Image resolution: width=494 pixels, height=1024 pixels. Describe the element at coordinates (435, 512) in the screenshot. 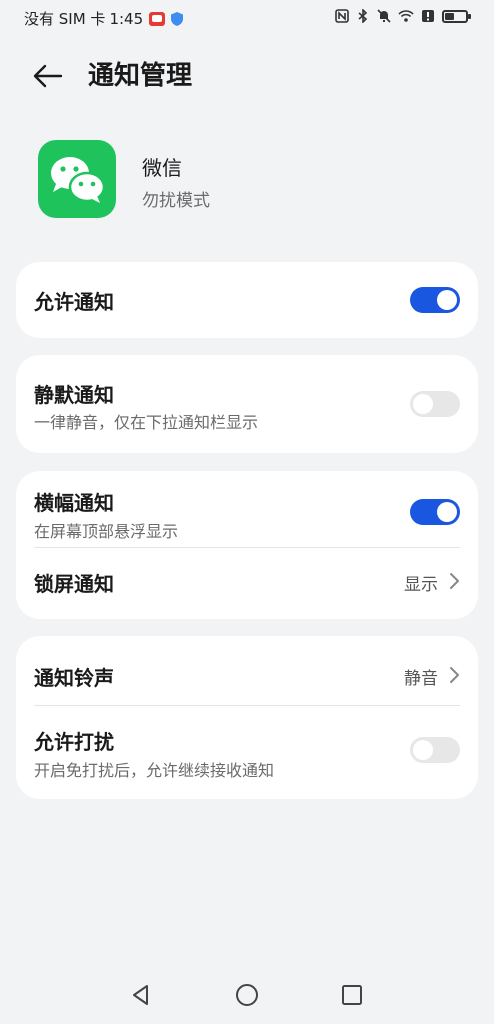

I see `banner-notifications-toggle` at that location.